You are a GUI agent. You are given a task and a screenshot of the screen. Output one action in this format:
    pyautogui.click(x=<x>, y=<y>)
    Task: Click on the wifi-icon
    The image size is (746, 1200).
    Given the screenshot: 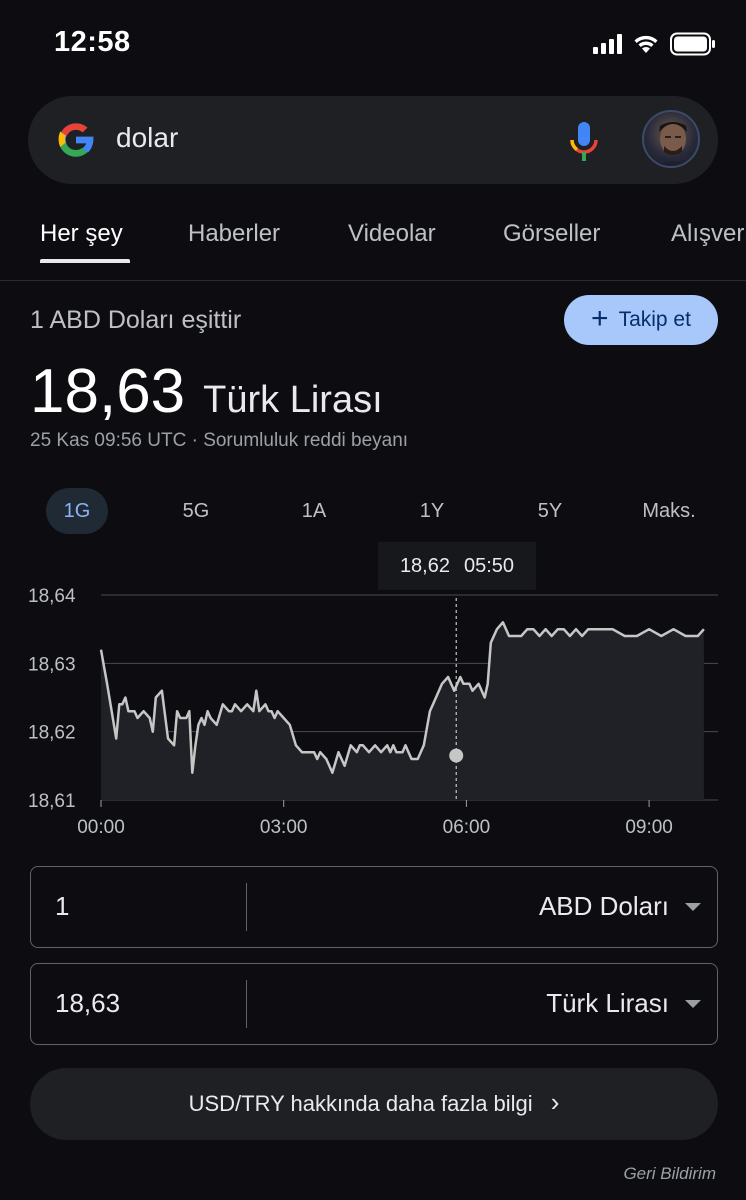 What is the action you would take?
    pyautogui.click(x=646, y=44)
    